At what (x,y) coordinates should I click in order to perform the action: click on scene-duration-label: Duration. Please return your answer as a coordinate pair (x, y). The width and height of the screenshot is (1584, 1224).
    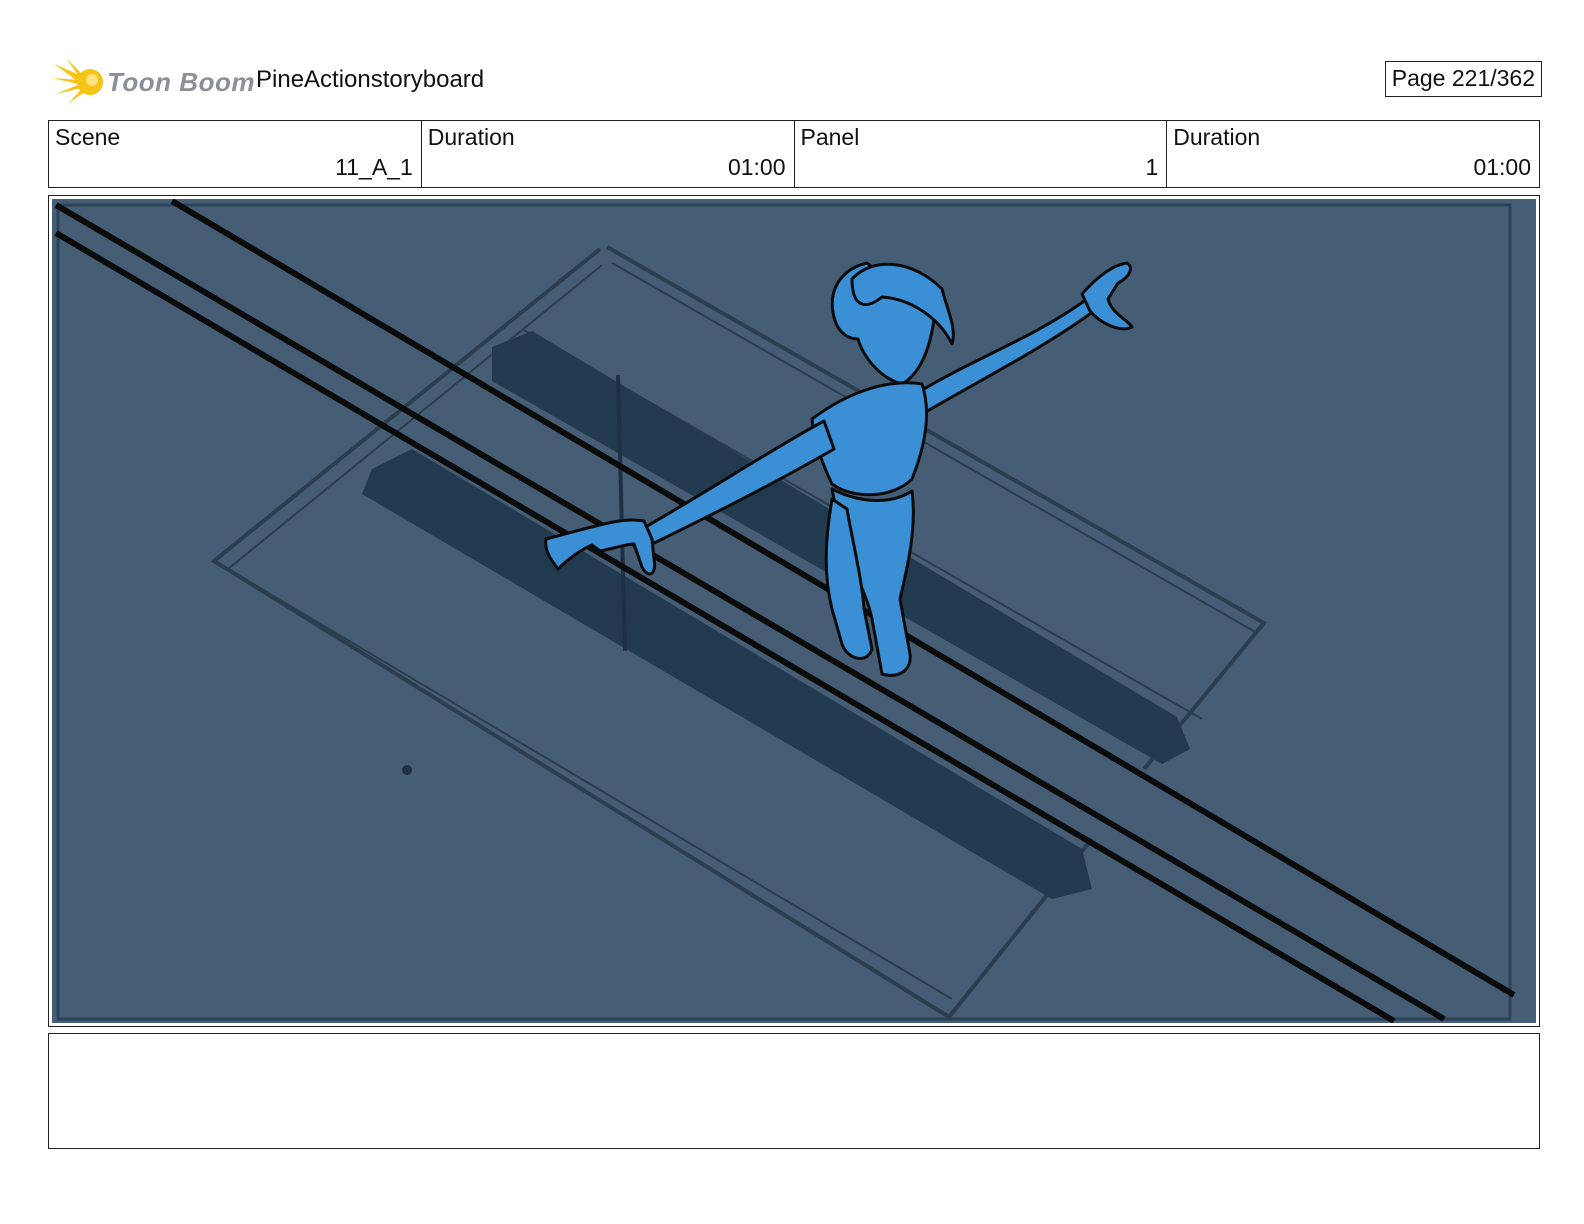
    Looking at the image, I should click on (471, 137).